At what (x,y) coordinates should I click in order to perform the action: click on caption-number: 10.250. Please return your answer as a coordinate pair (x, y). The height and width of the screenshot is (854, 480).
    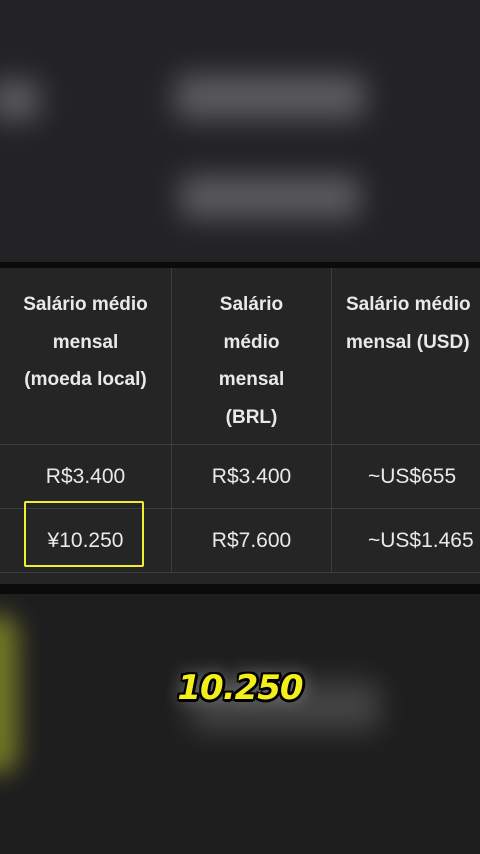
    Looking at the image, I should click on (240, 688).